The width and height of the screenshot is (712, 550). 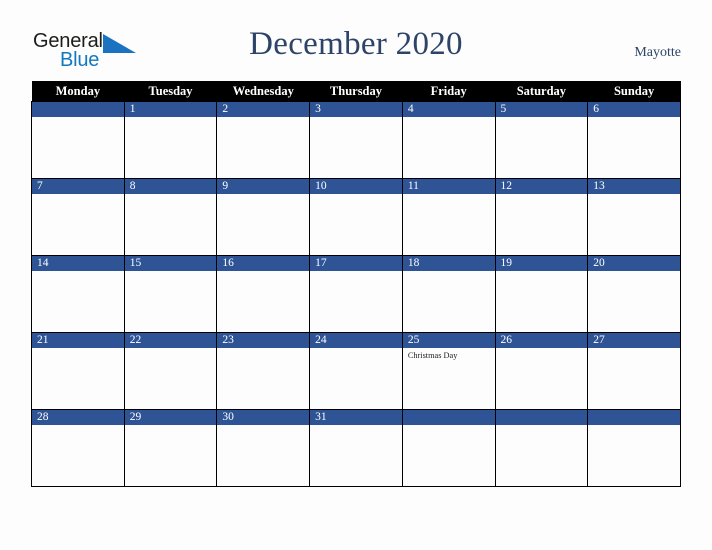 I want to click on calendar-day-cell: 5, so click(x=541, y=140).